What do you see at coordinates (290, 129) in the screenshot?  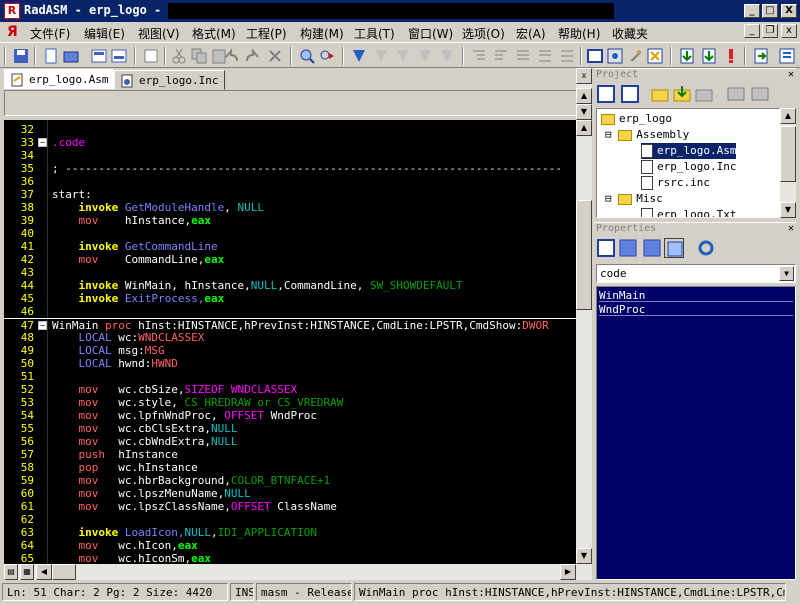 I see `code-line: 32` at bounding box center [290, 129].